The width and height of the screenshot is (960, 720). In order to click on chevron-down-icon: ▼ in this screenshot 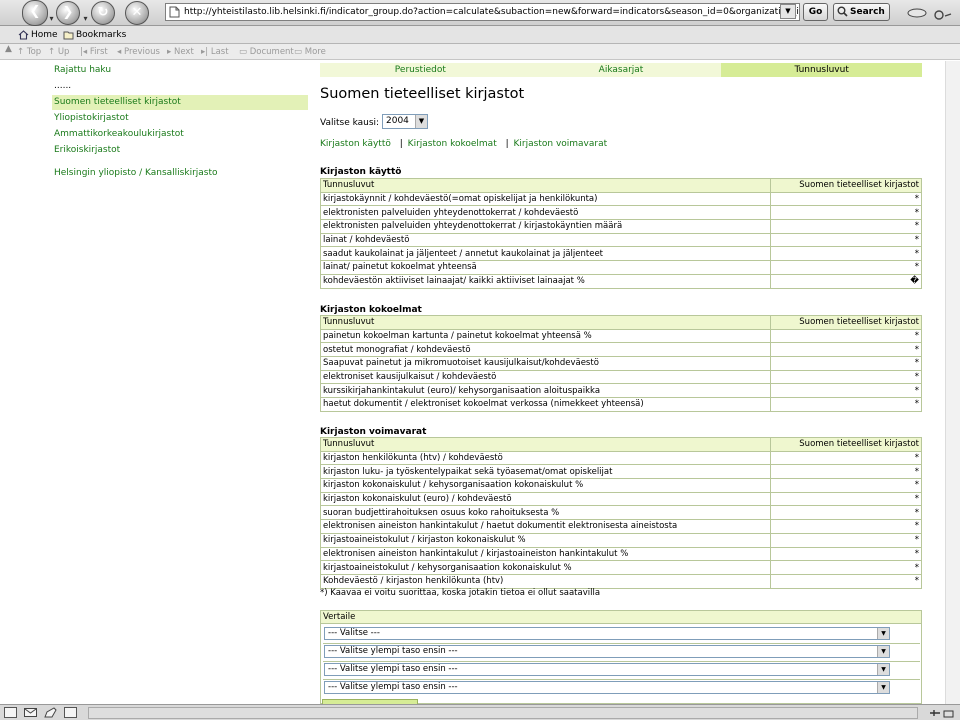, I will do `click(421, 121)`.